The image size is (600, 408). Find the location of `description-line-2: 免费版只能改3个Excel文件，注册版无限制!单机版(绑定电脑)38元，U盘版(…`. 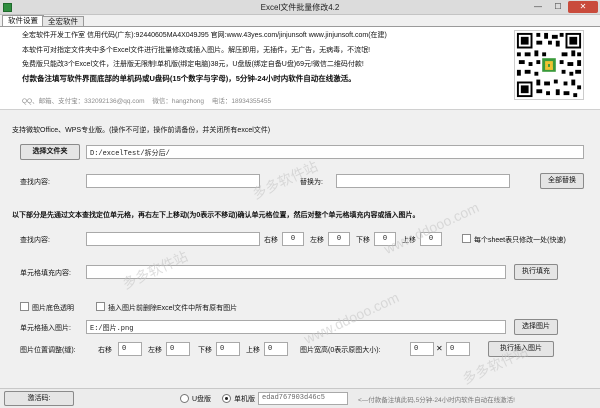

description-line-2: 免费版只能改3个Excel文件，注册版无限制!单机版(绑定电脑)38元，U盘版(… is located at coordinates (193, 64).